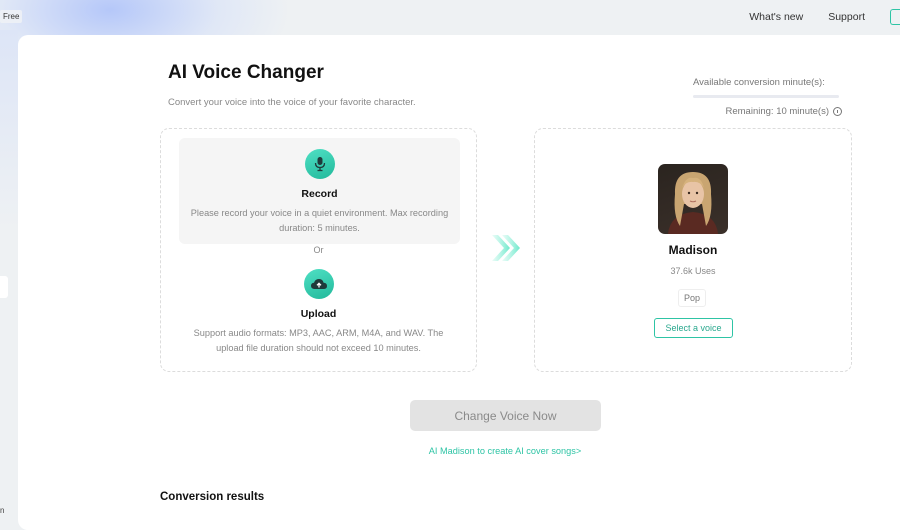  I want to click on change-voice-button: Change Voice Now, so click(505, 415).